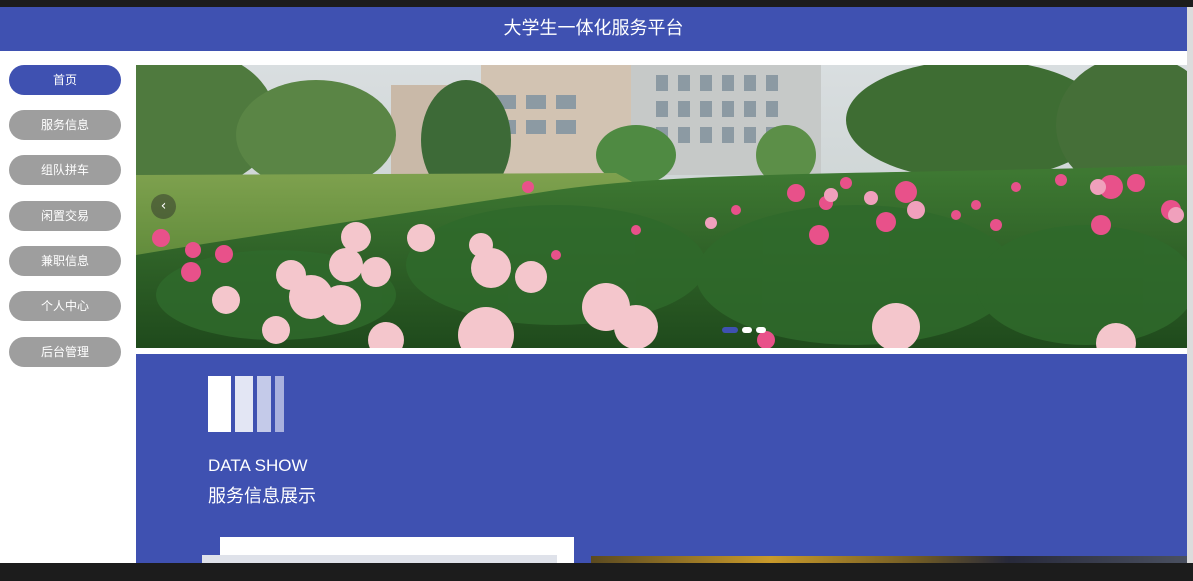  I want to click on window-bottom-edge, so click(596, 572).